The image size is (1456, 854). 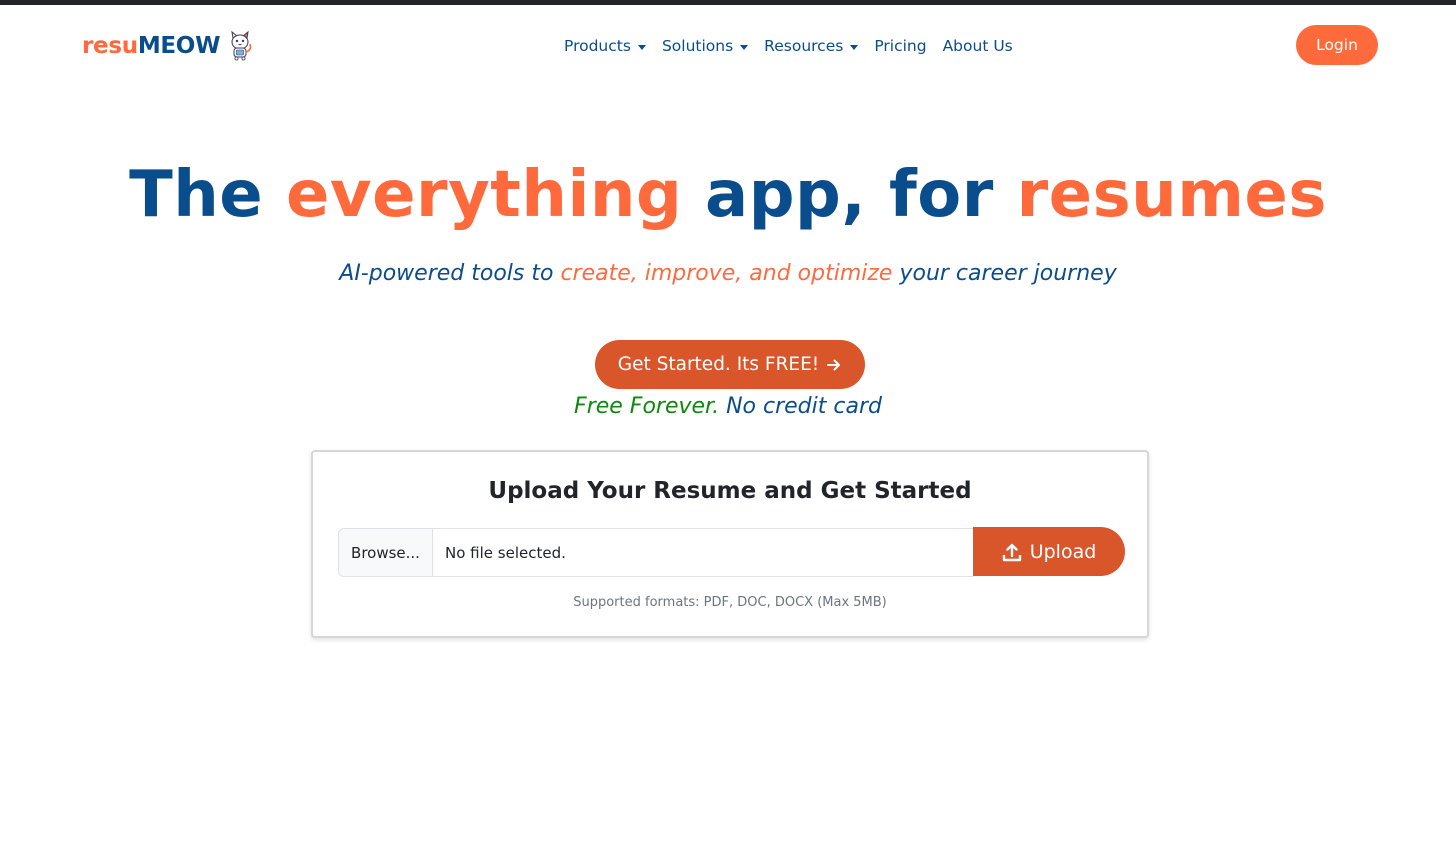 I want to click on hero-title-part4: resumes, so click(x=1171, y=195).